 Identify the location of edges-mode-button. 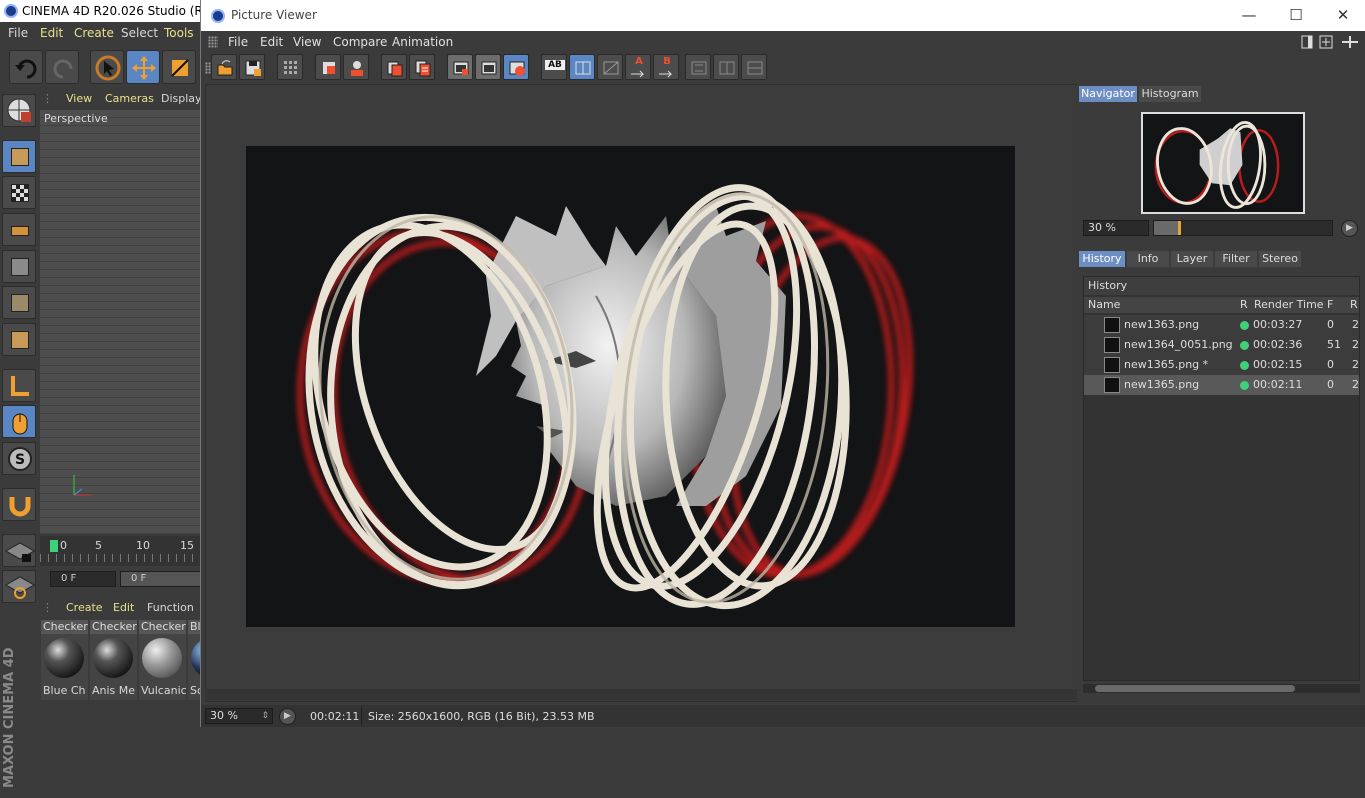
(19, 302).